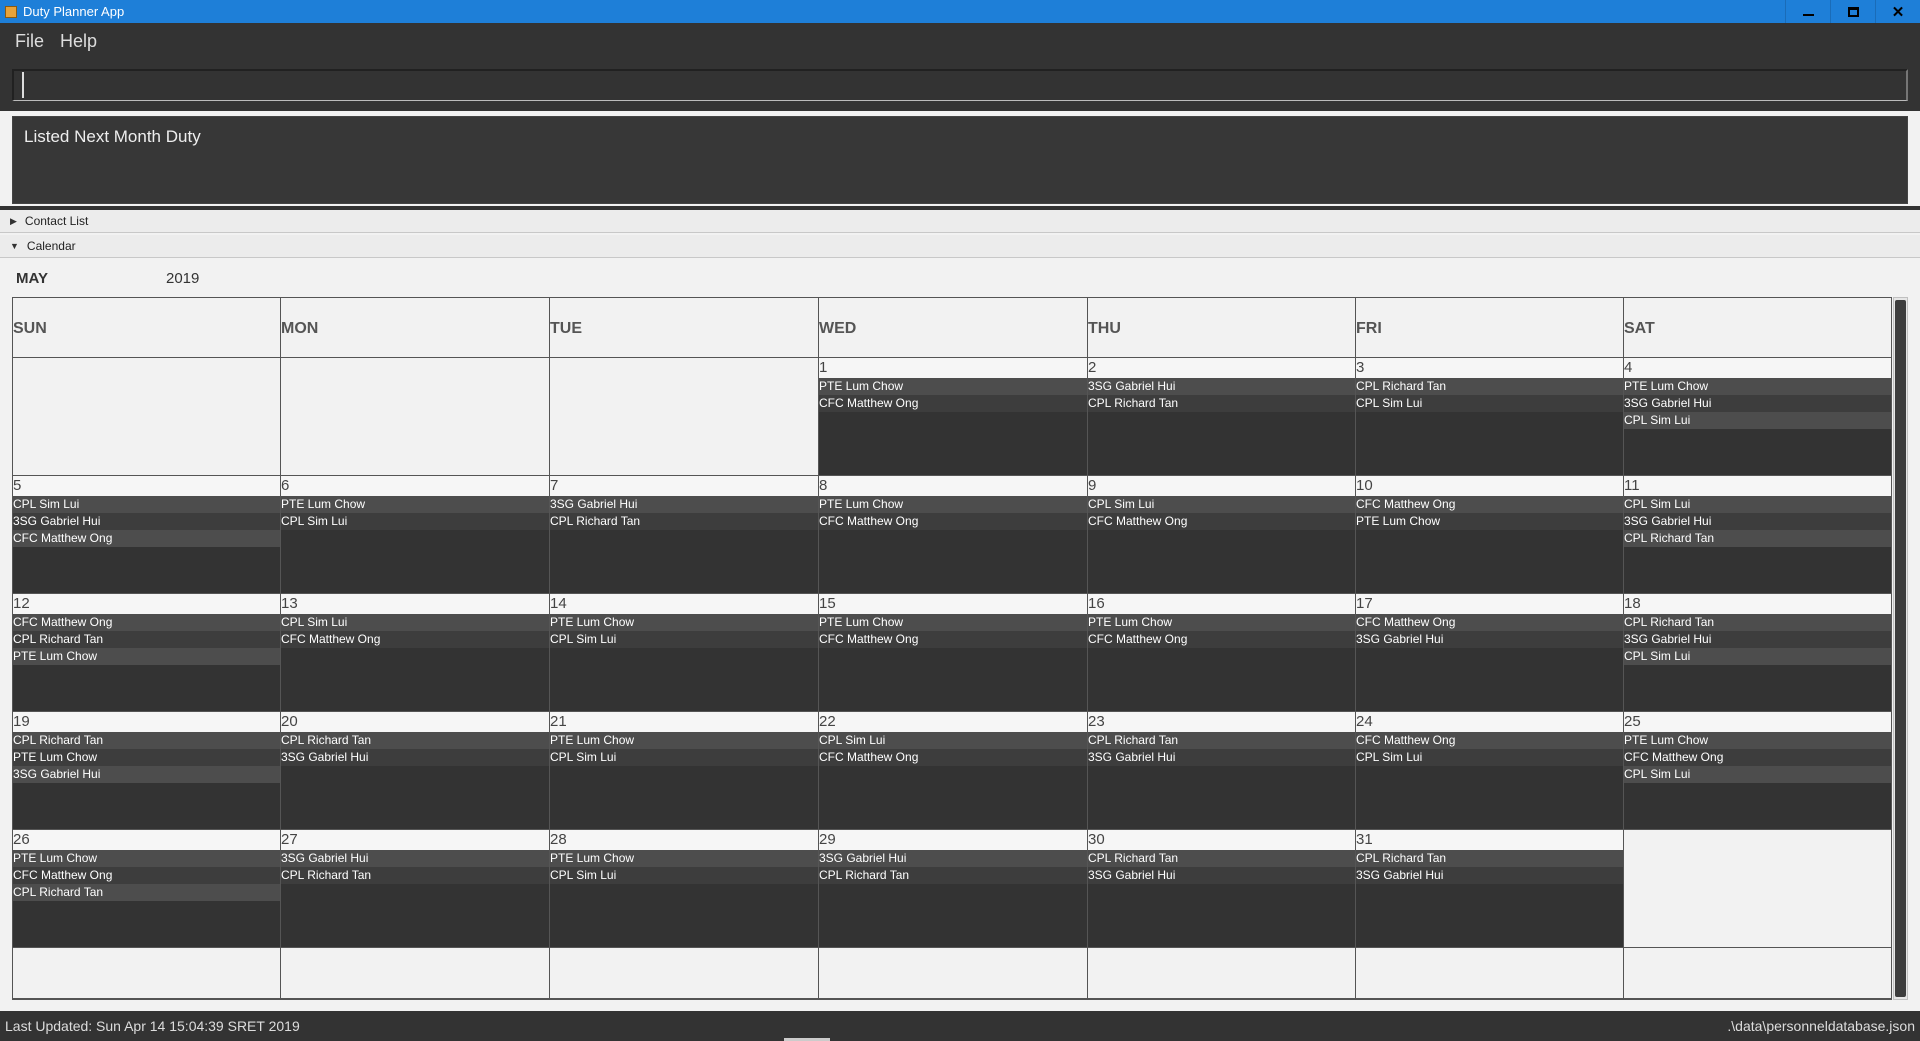 Image resolution: width=1920 pixels, height=1041 pixels. Describe the element at coordinates (415, 771) in the screenshot. I see `calendar-day-cell: 20 CPL Richard Tan 3SG Gabriel Hui` at that location.